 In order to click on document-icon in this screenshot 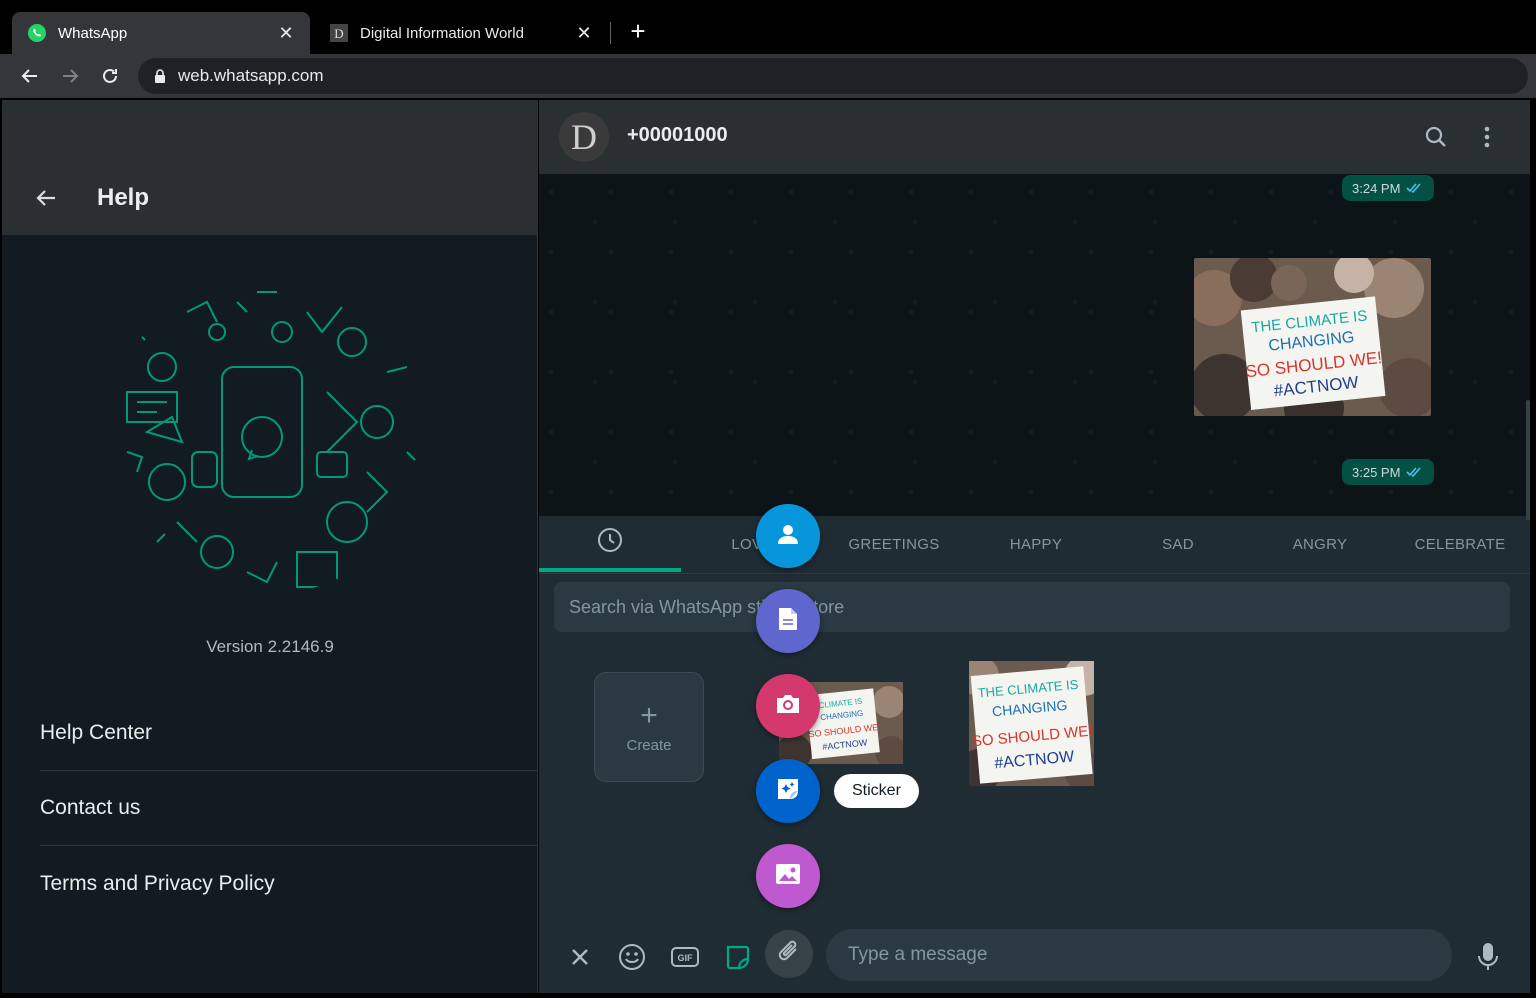, I will do `click(788, 621)`.